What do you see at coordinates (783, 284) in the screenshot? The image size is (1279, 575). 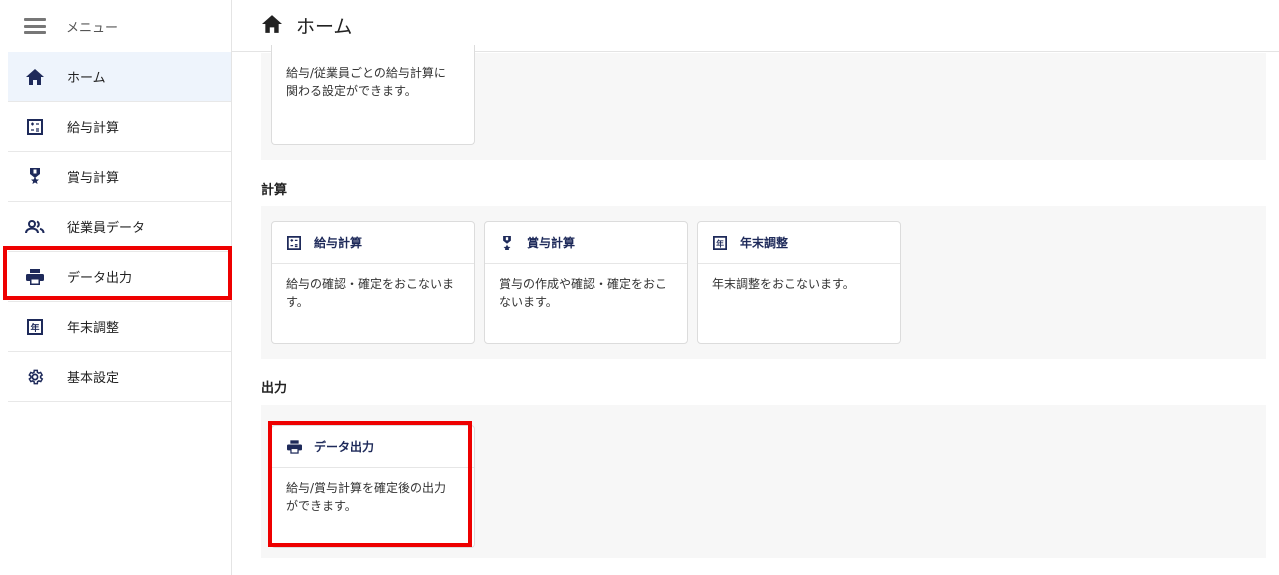 I see `card-description: 年末調整をおこないます。` at bounding box center [783, 284].